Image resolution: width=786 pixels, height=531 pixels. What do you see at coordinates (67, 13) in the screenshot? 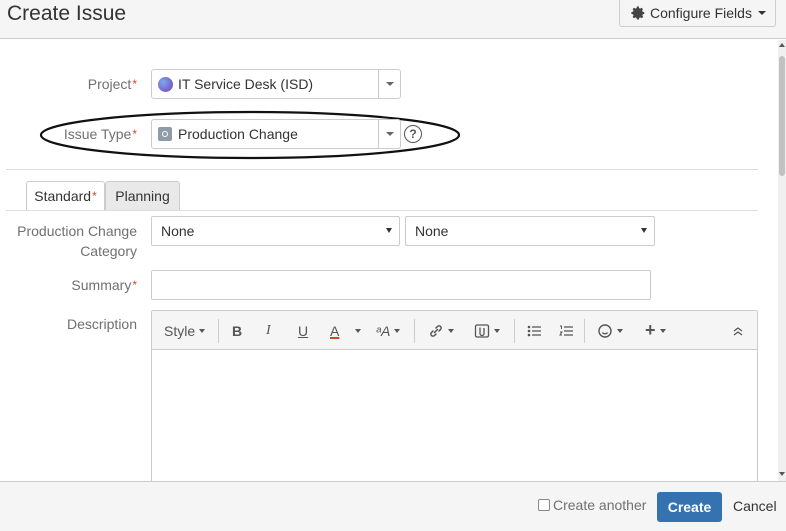
I see `dialog-title: Create Issue` at bounding box center [67, 13].